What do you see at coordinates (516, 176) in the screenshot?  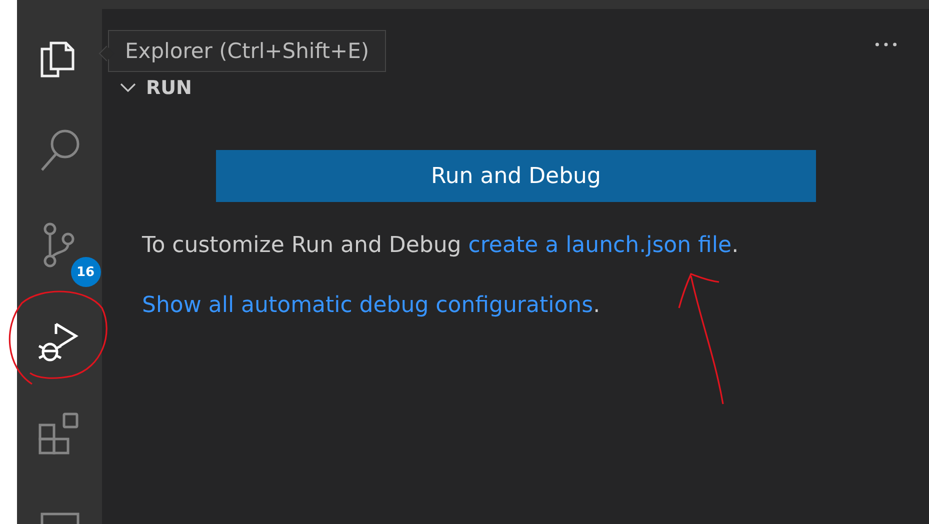 I see `run-and-debug-button: Run and Debug` at bounding box center [516, 176].